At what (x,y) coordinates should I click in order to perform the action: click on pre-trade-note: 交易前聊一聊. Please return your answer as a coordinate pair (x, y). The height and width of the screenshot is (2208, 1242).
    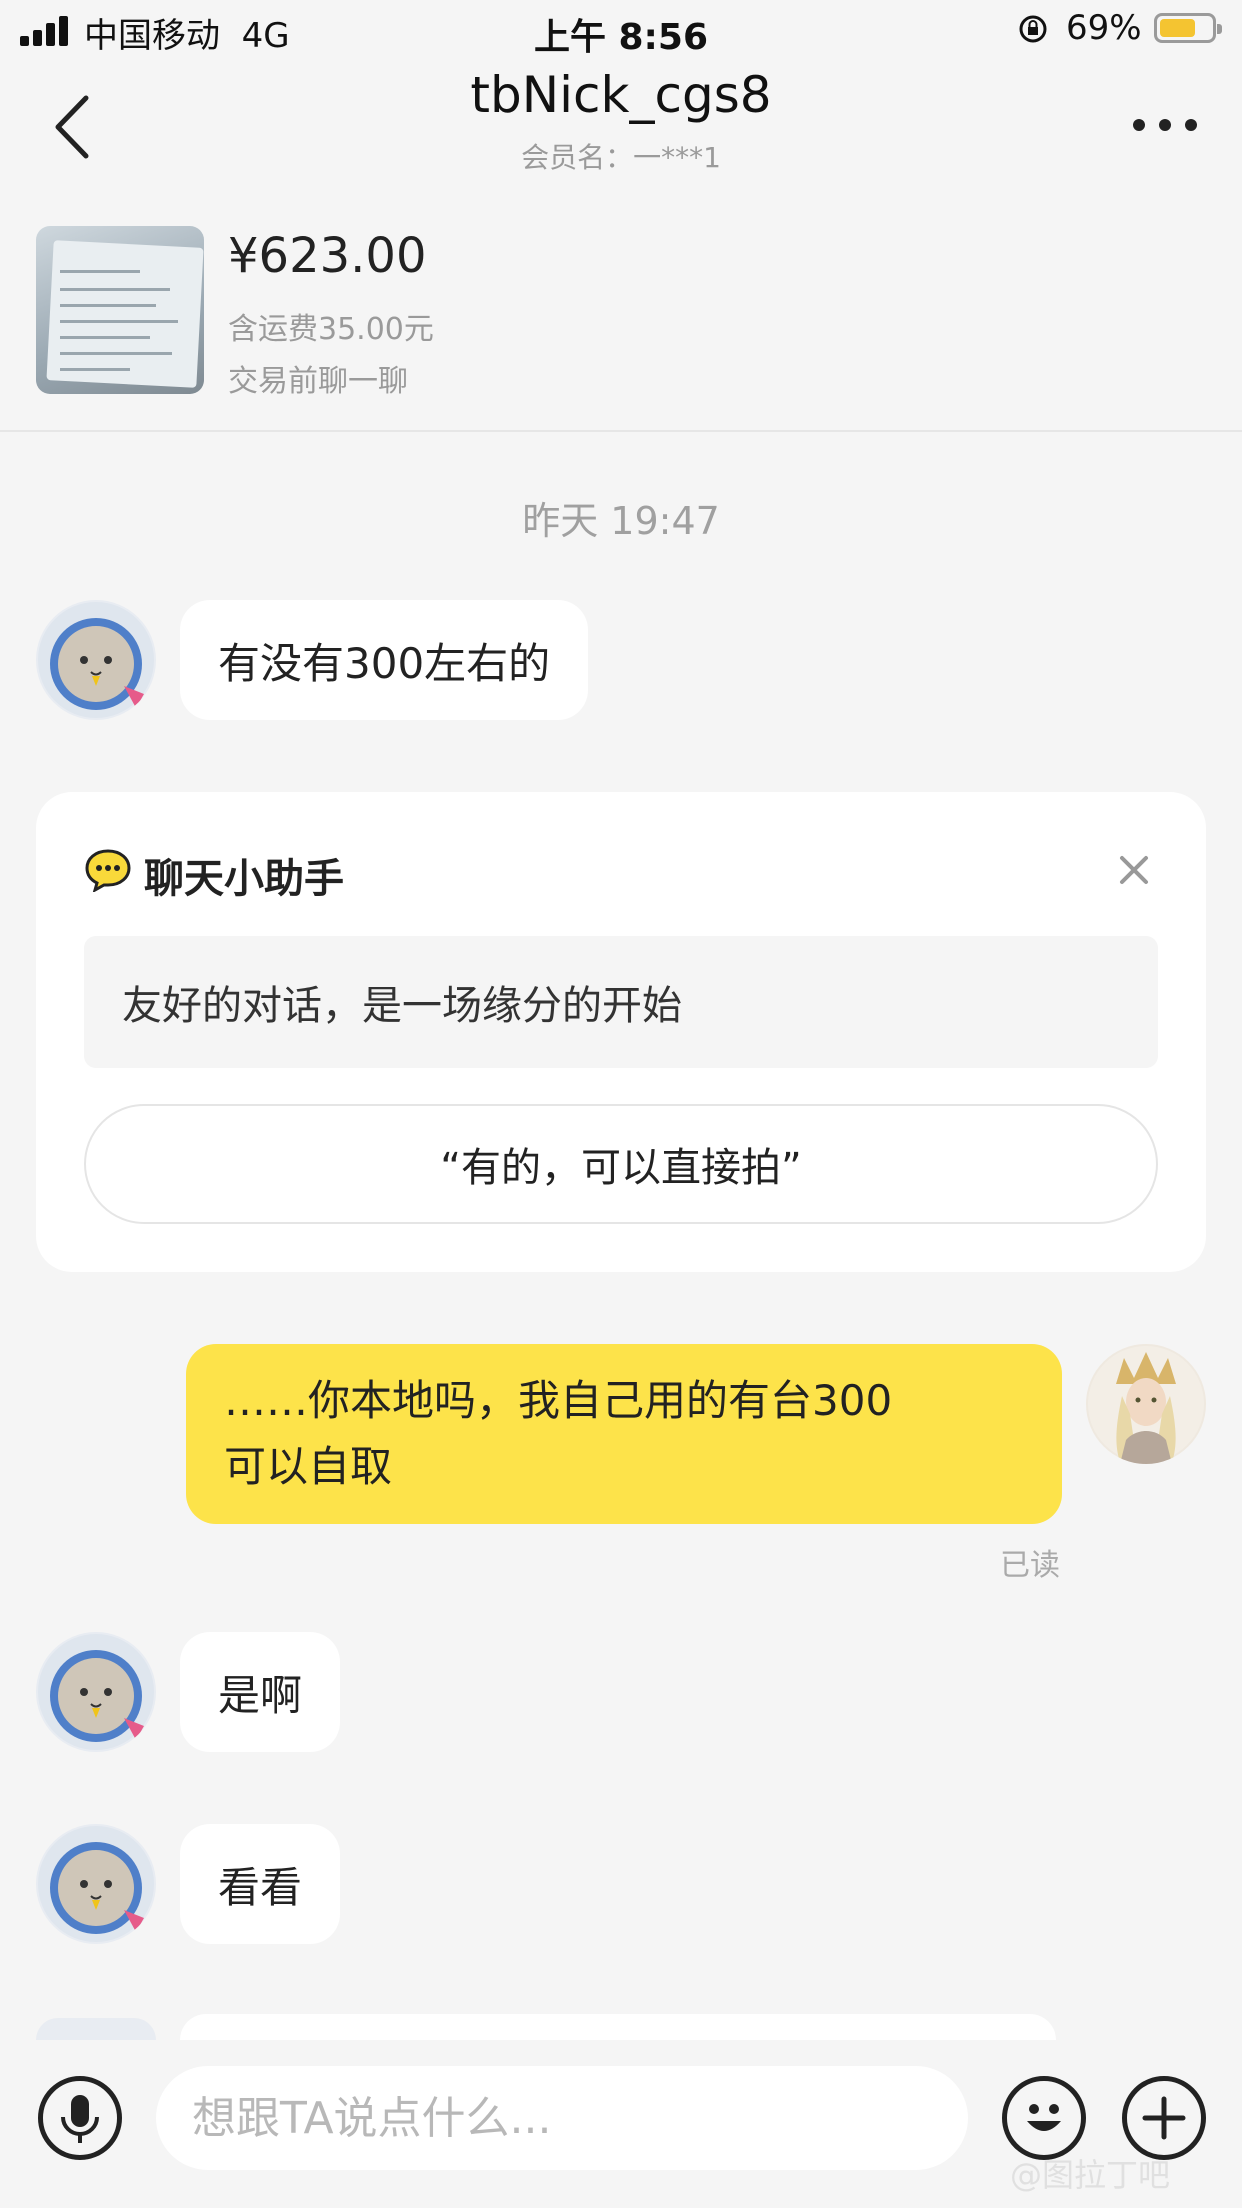
    Looking at the image, I should click on (318, 381).